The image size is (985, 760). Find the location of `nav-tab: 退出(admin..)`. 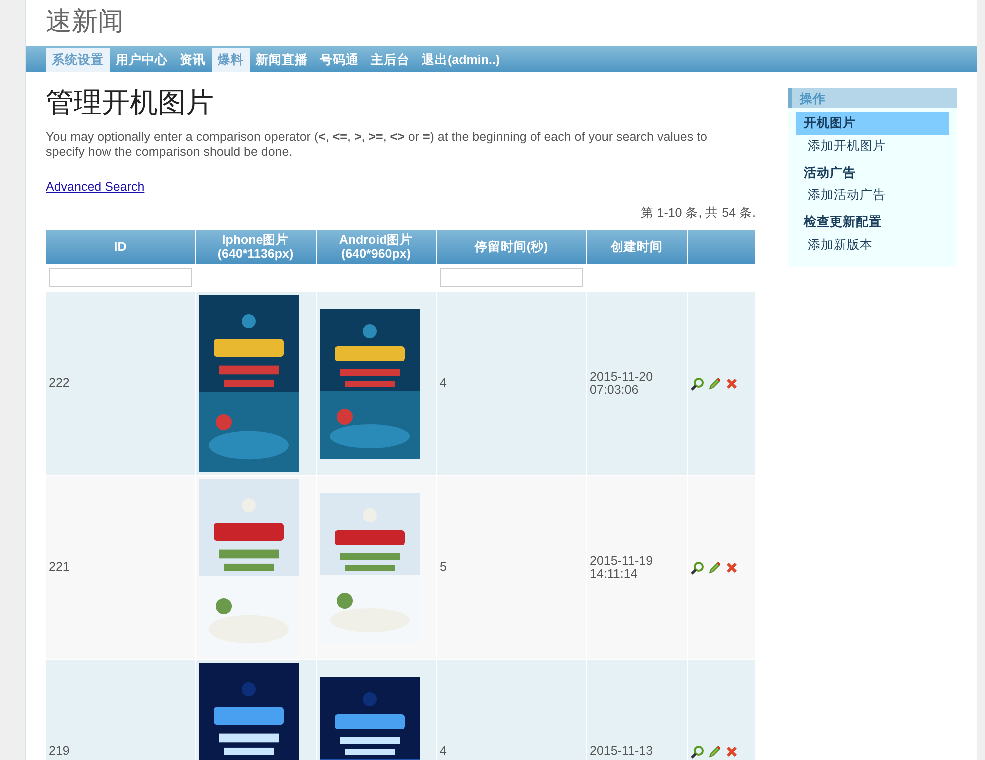

nav-tab: 退出(admin..) is located at coordinates (461, 60).